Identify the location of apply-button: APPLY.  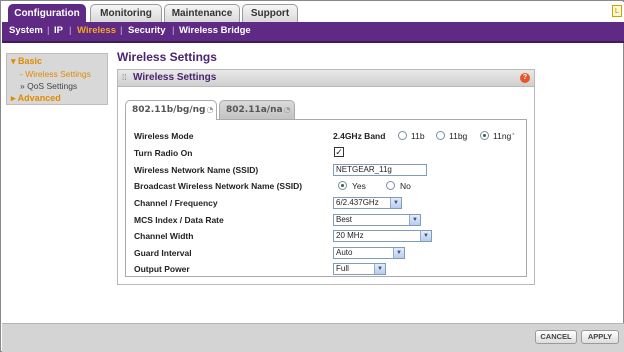
(600, 337).